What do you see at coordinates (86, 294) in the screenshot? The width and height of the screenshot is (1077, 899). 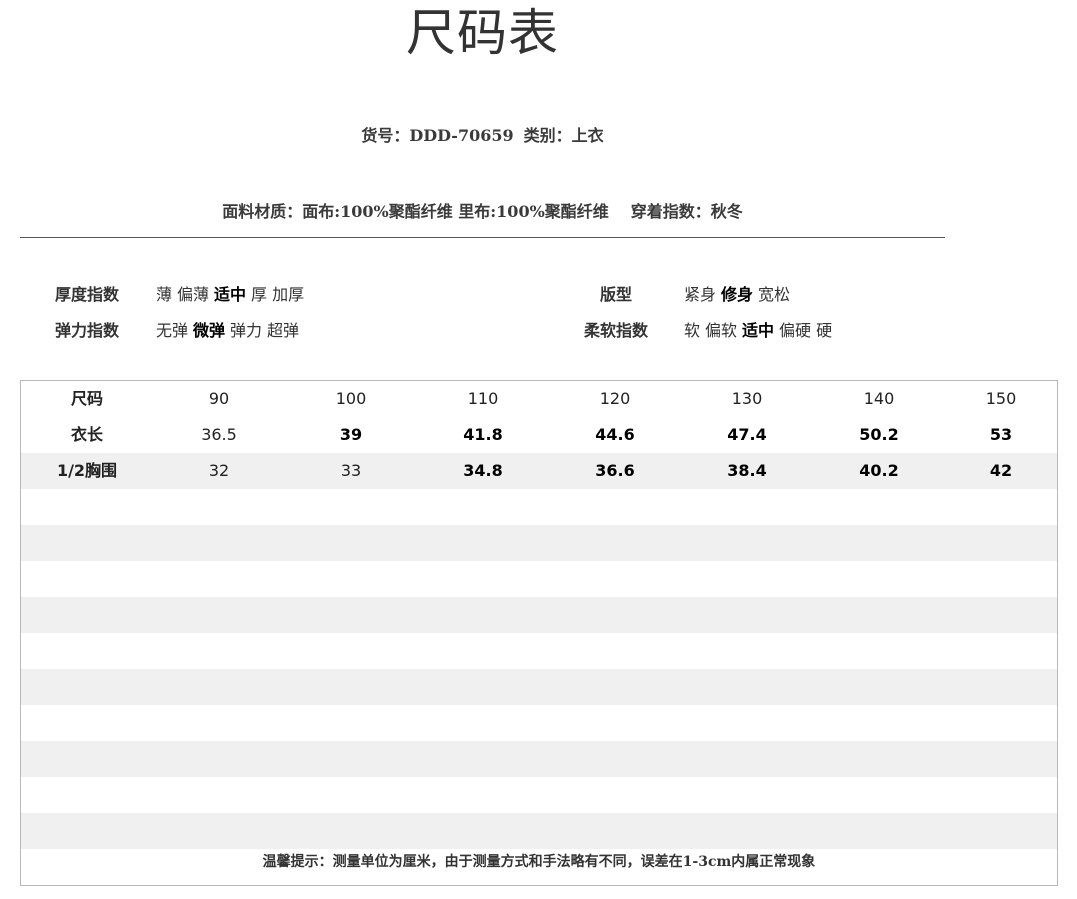 I see `thickness-label: 厚度指数` at bounding box center [86, 294].